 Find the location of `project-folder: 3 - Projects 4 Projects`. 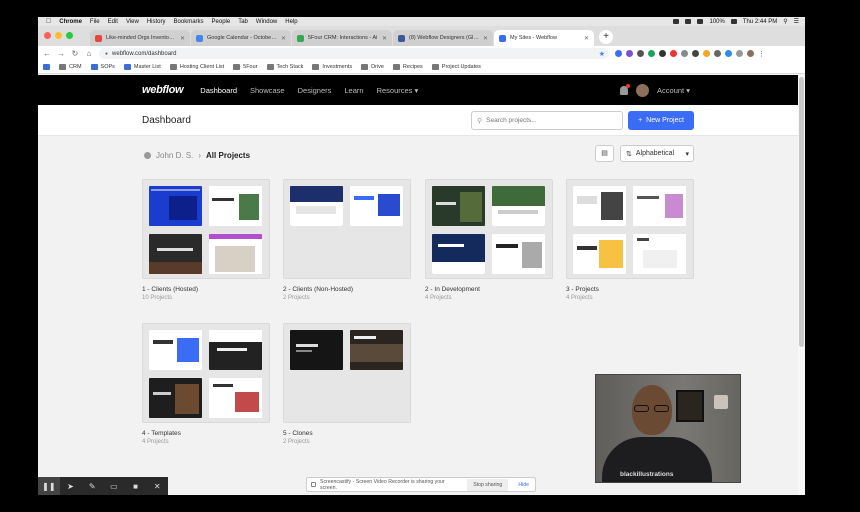

project-folder: 3 - Projects 4 Projects is located at coordinates (630, 240).